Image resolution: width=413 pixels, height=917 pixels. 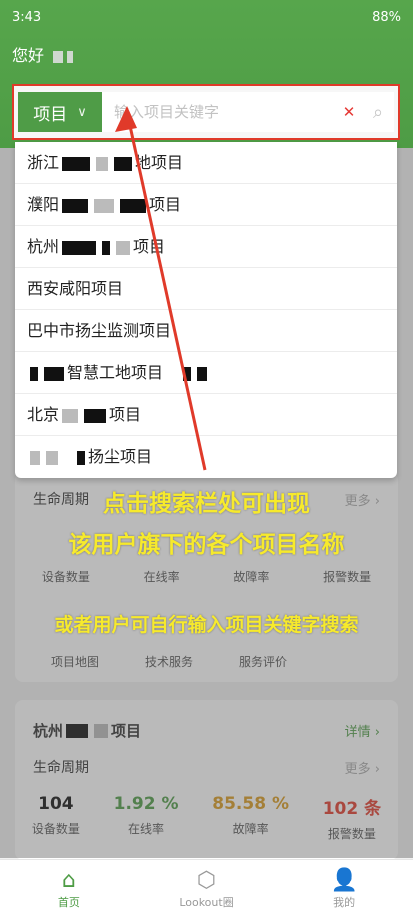 I want to click on tab-lookout: ⬡ Lookout圈, so click(x=207, y=888).